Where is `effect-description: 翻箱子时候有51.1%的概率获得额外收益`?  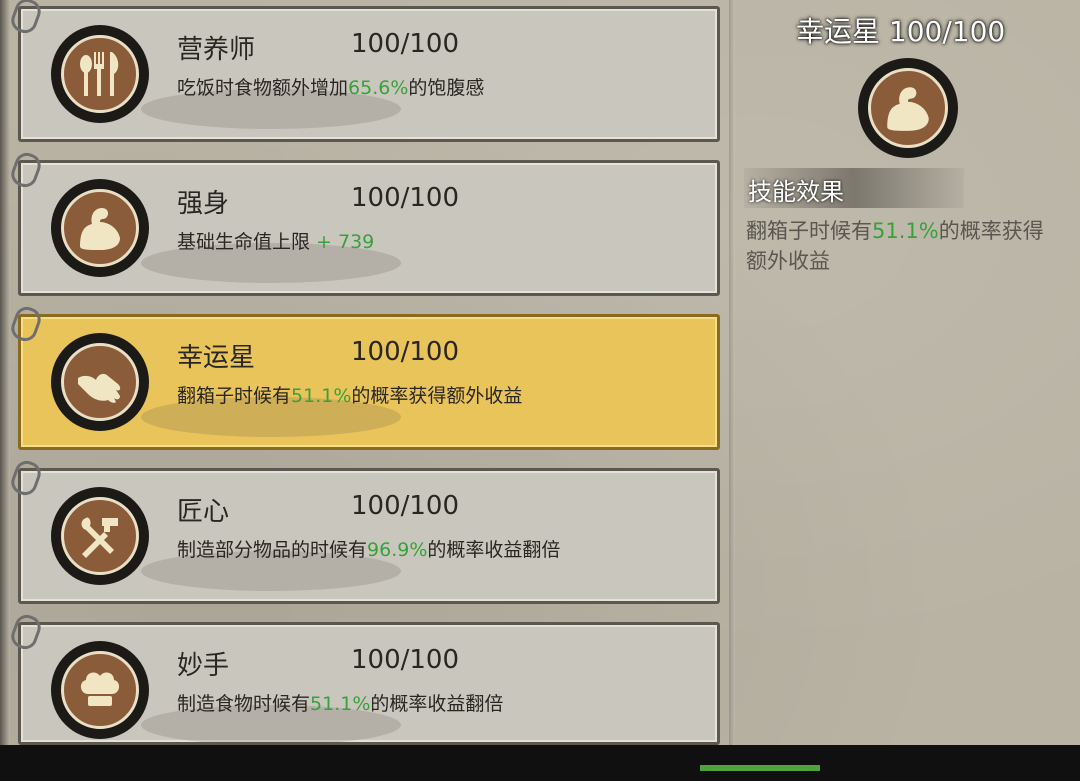
effect-description: 翻箱子时候有51.1%的概率获得额外收益 is located at coordinates (895, 246).